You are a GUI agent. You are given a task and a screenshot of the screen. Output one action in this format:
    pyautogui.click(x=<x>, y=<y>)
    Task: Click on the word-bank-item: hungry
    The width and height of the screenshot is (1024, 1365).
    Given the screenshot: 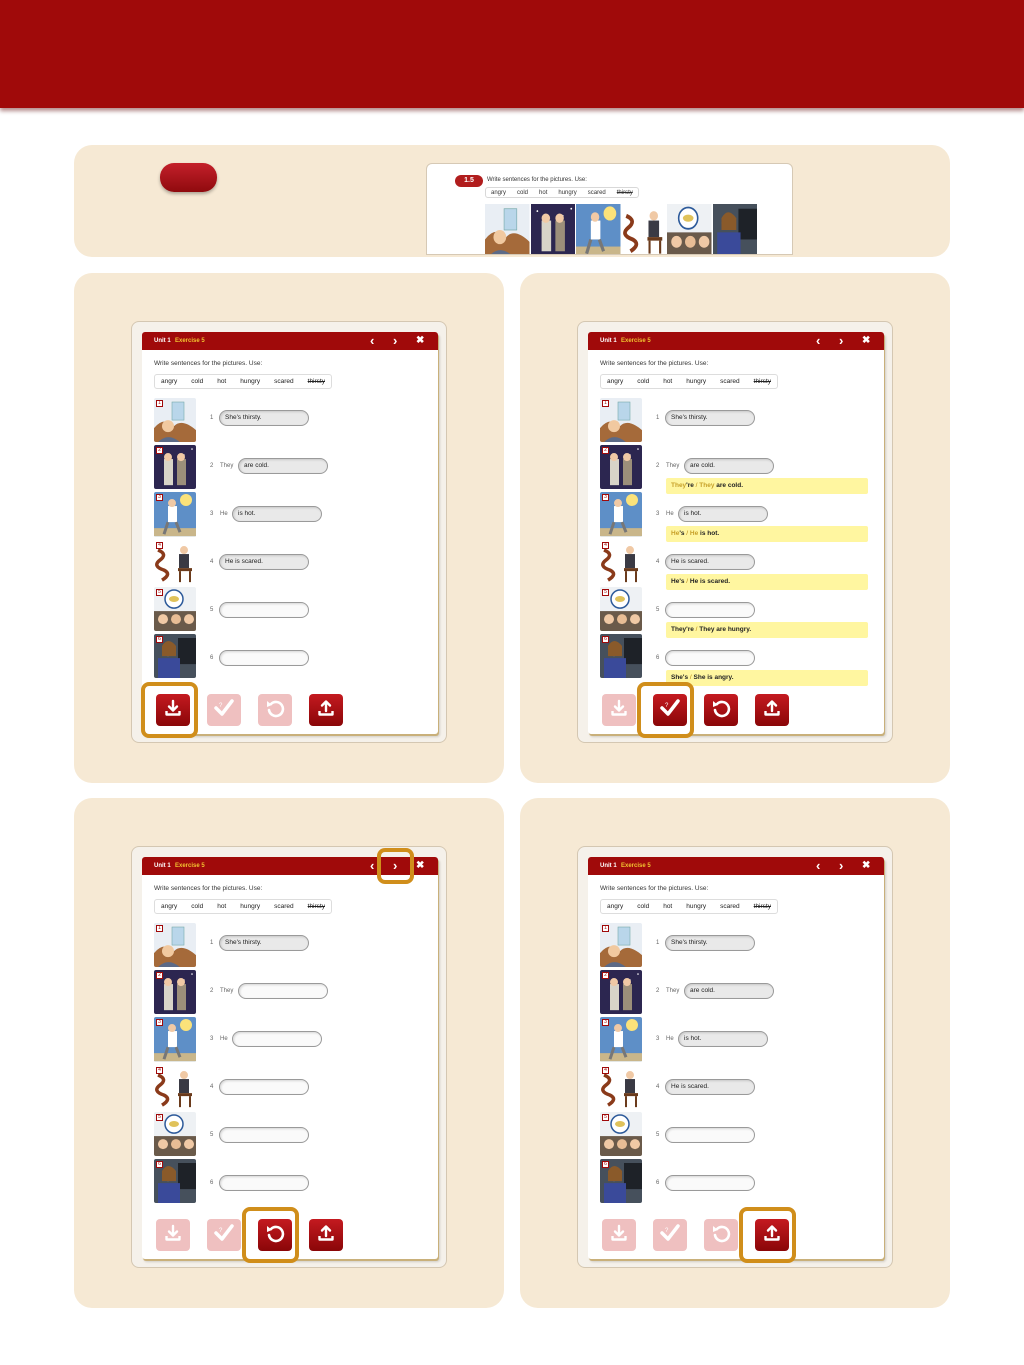 What is the action you would take?
    pyautogui.click(x=696, y=906)
    